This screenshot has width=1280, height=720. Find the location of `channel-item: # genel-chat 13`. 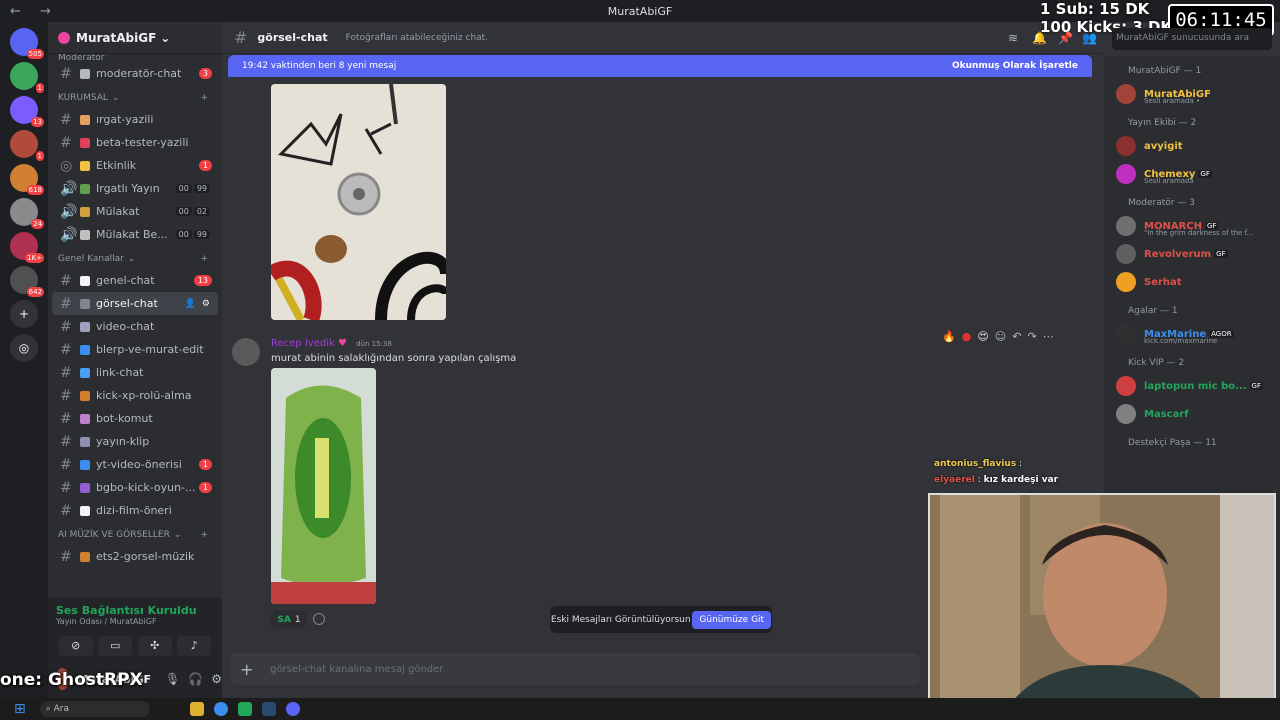

channel-item: # genel-chat 13 is located at coordinates (135, 280).